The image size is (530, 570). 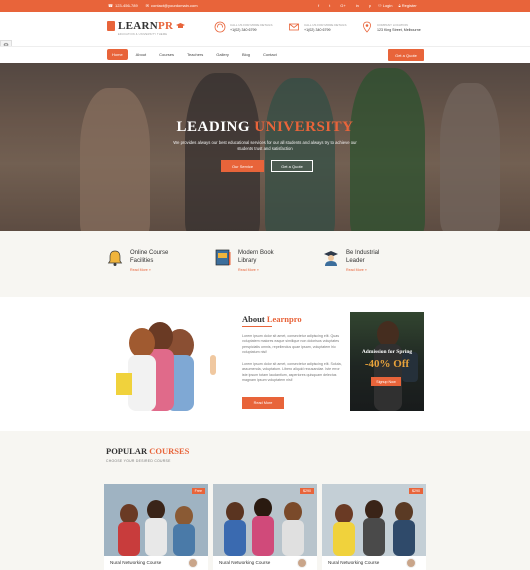 I want to click on nav-item-gallery: Gallery, so click(x=222, y=54).